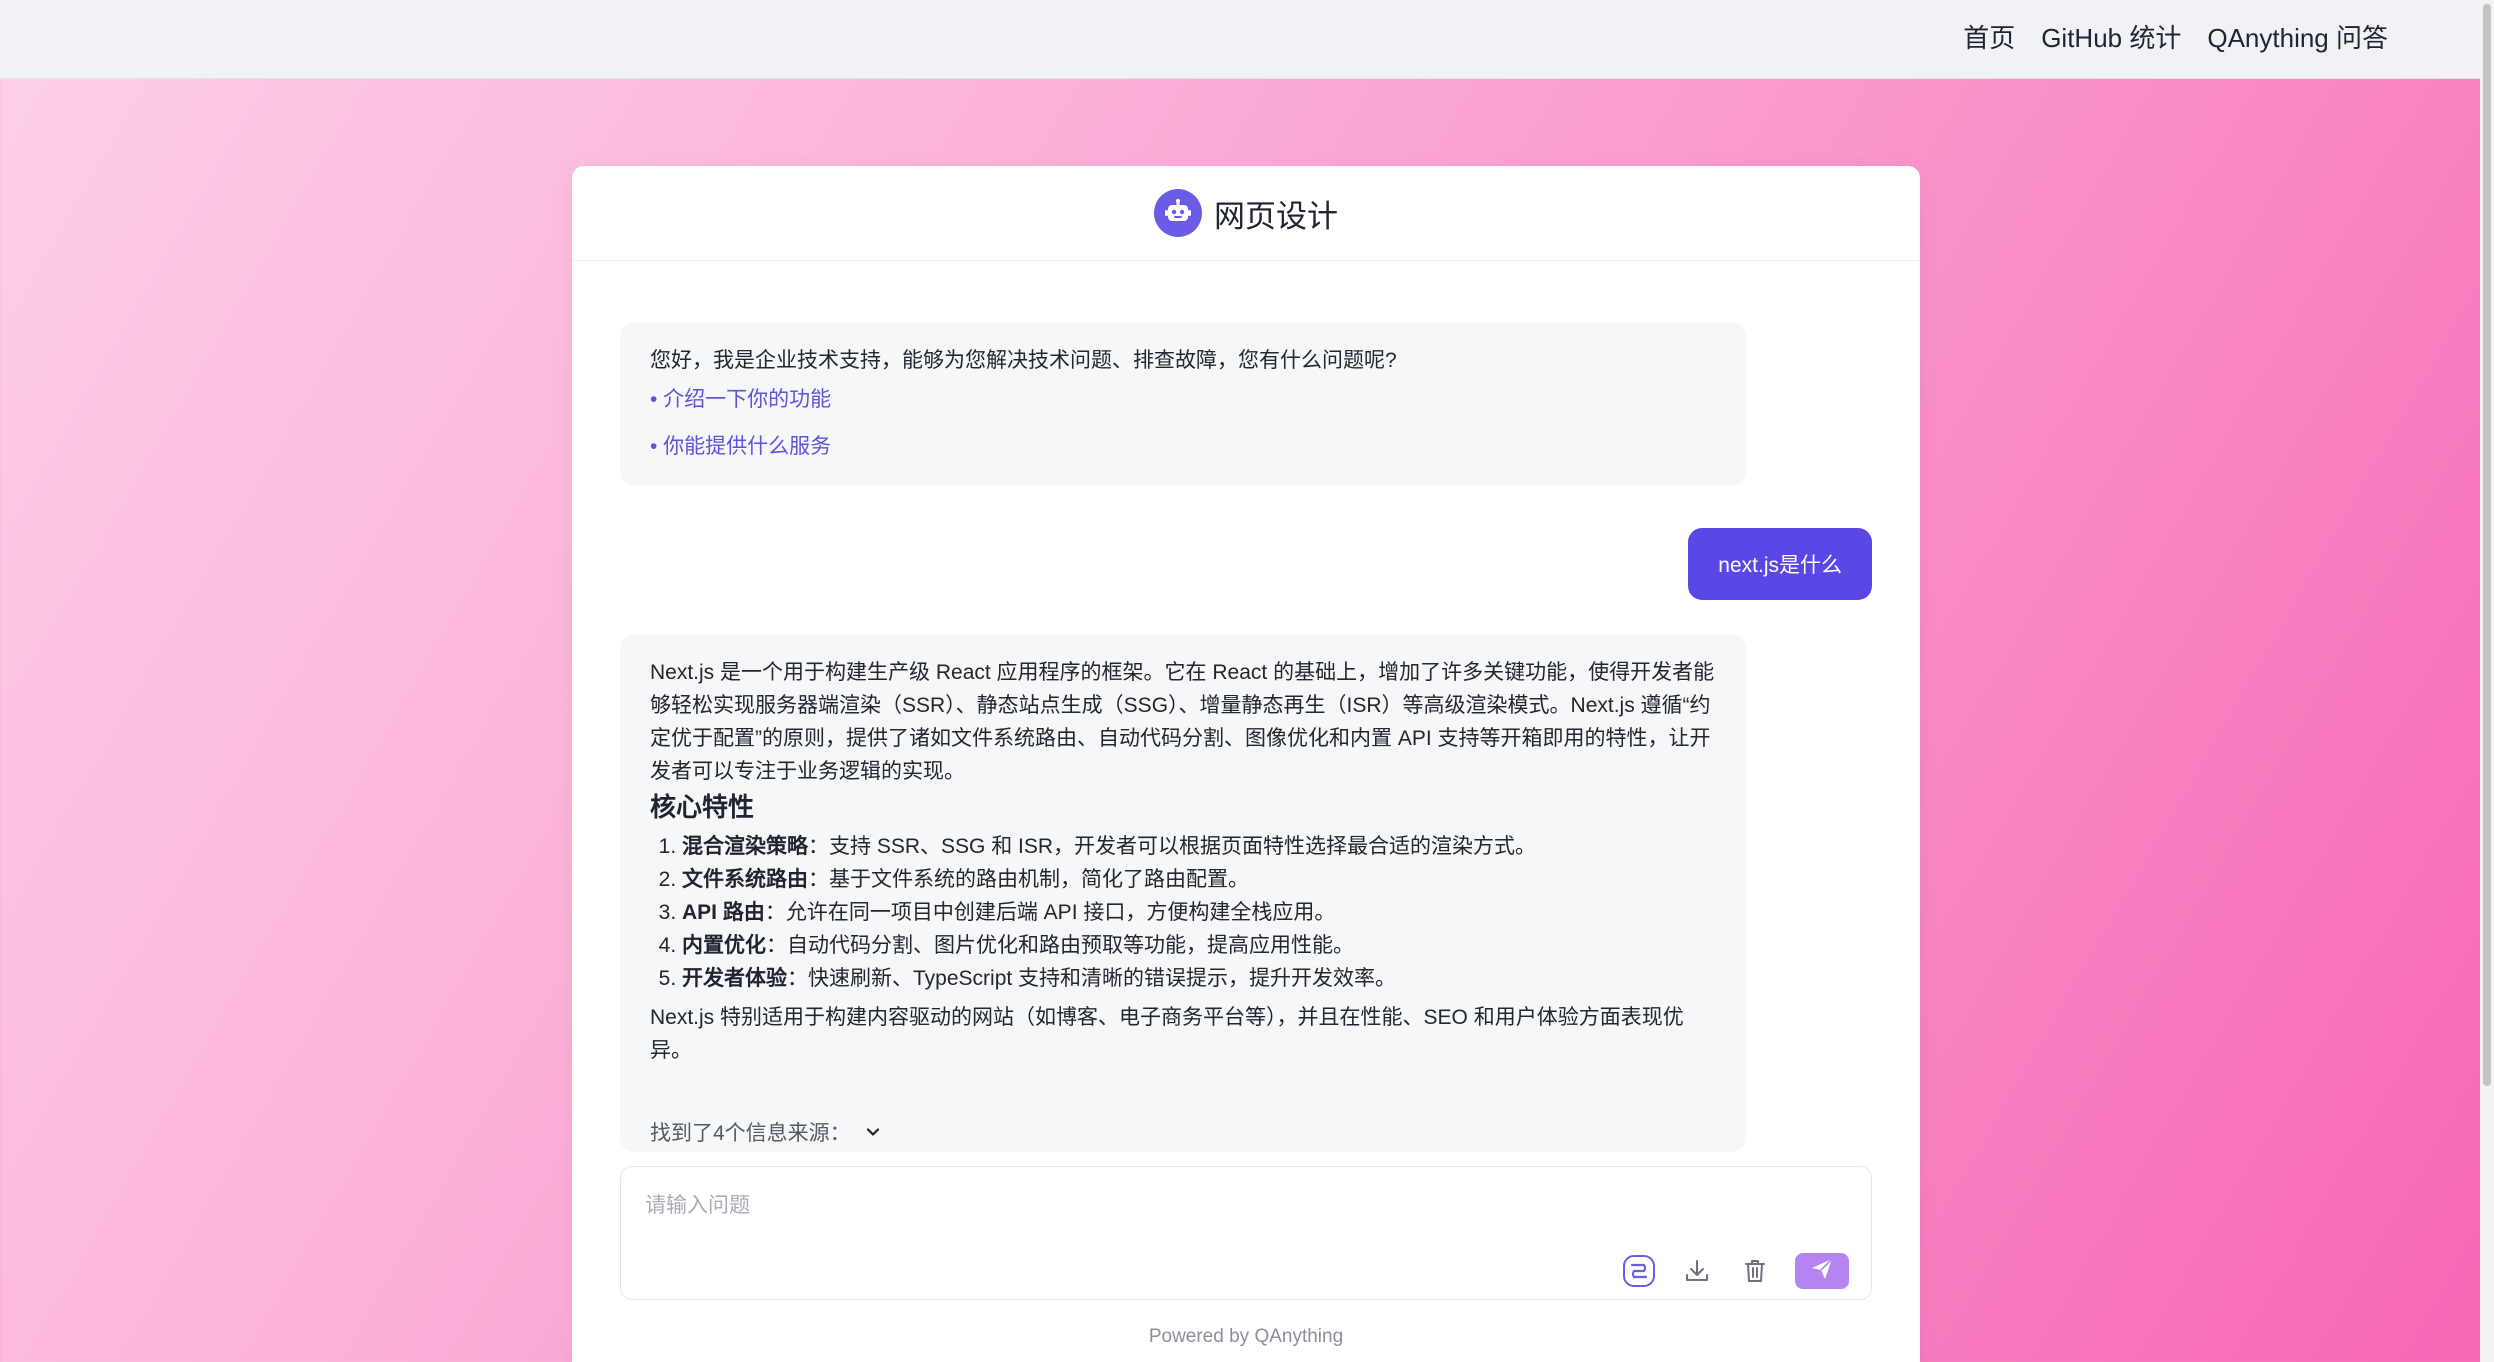 The image size is (2494, 1362). I want to click on feature-item: 文件系统路由：基于文件系统的路由机制，简化了路由配置。, so click(1199, 879).